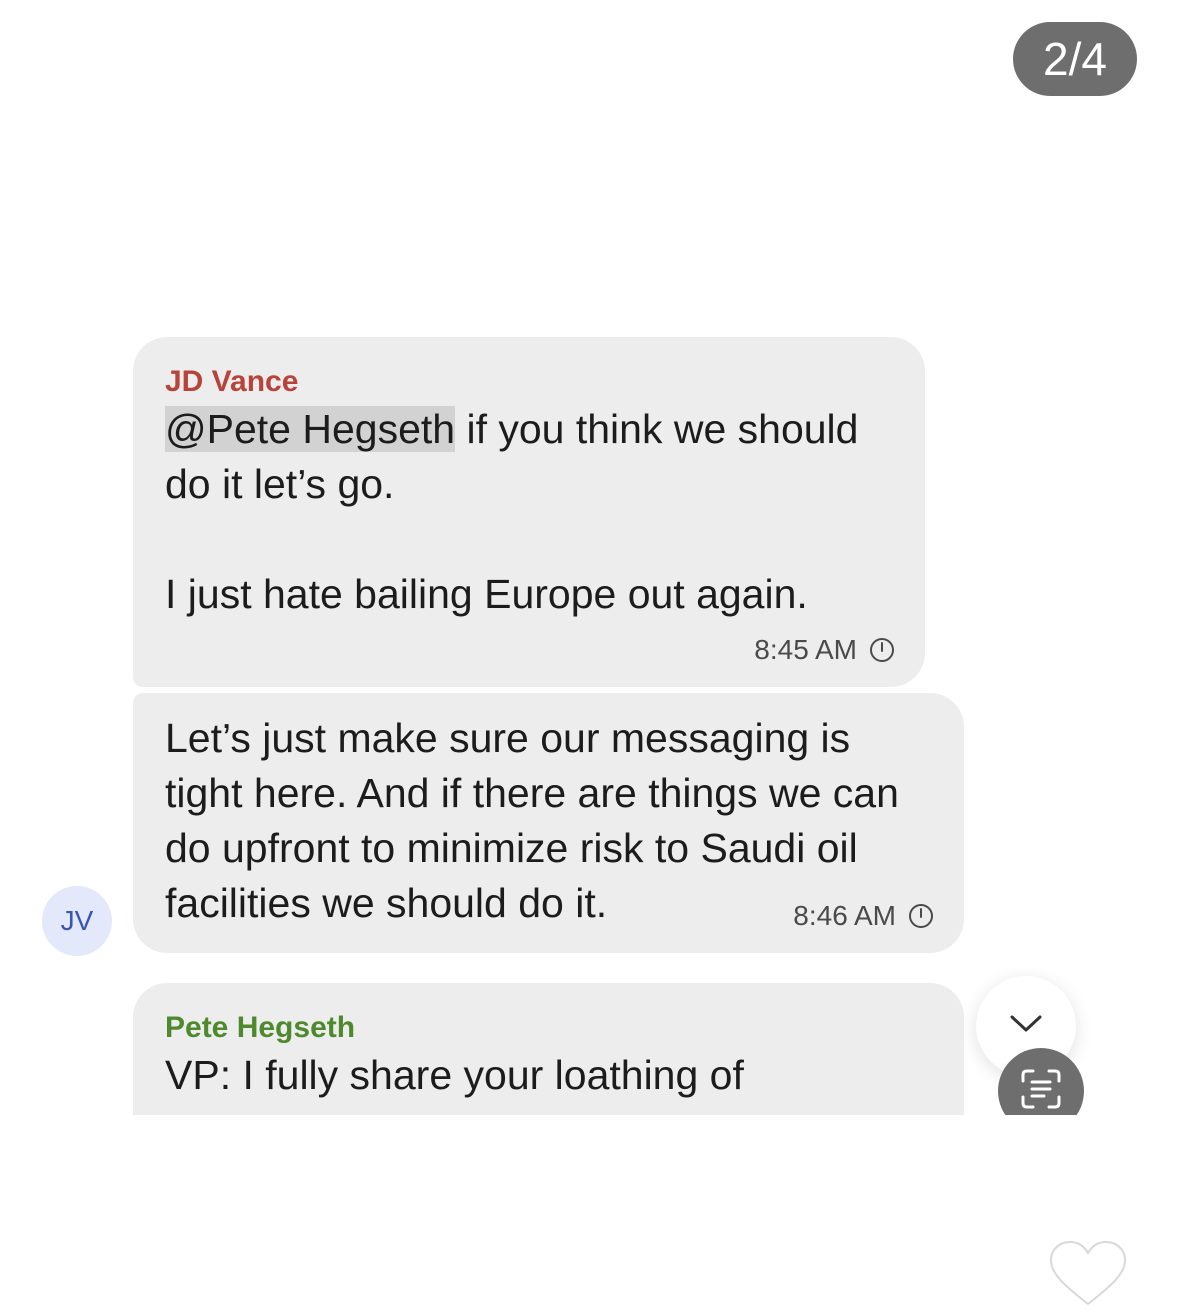  What do you see at coordinates (232, 381) in the screenshot?
I see `sender-name: JD Vance` at bounding box center [232, 381].